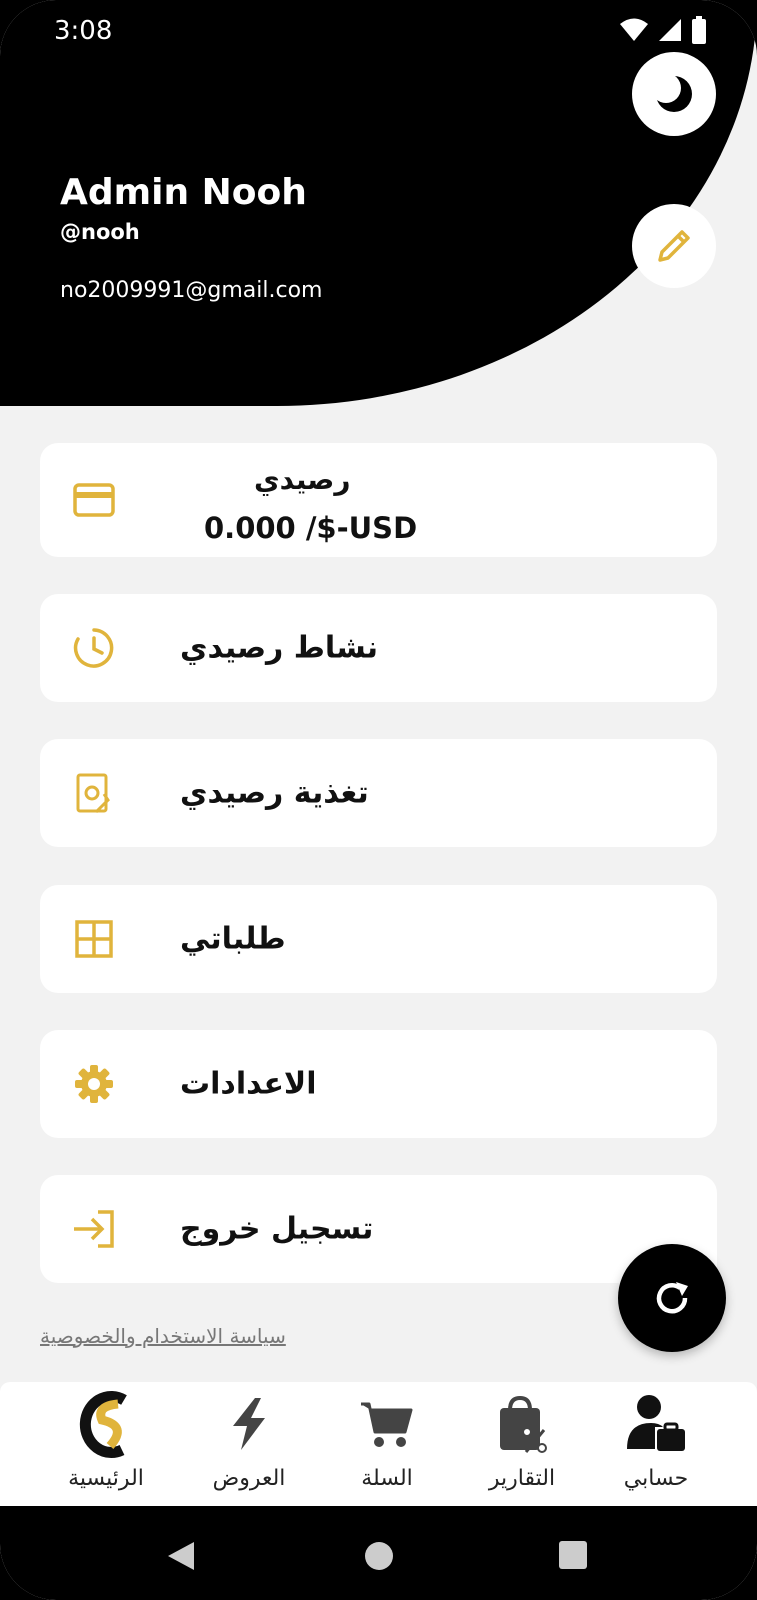 This screenshot has width=757, height=1600. What do you see at coordinates (302, 479) in the screenshot?
I see `balance-title: رصيدي` at bounding box center [302, 479].